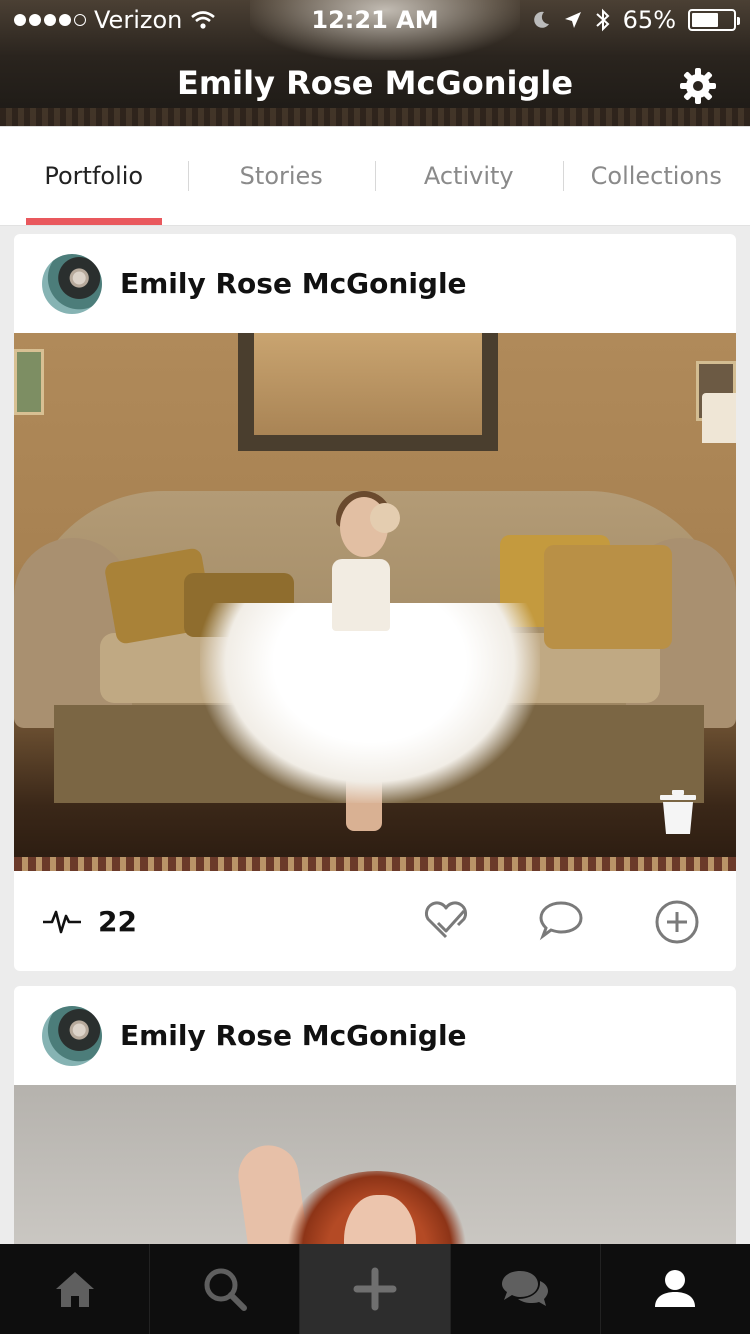  Describe the element at coordinates (678, 812) in the screenshot. I see `trash-icon` at that location.